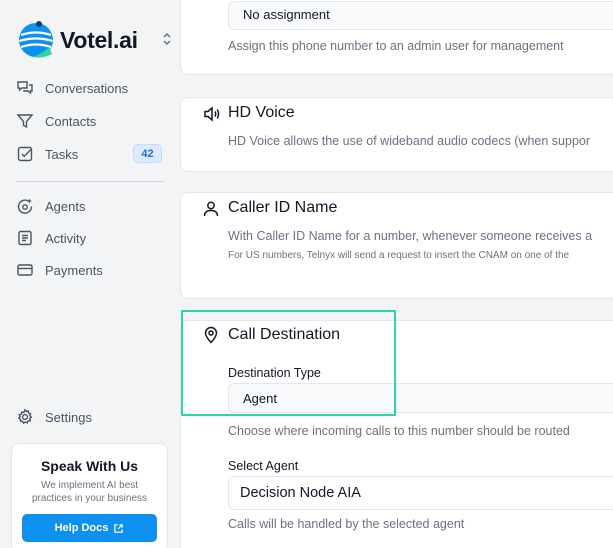 This screenshot has height=548, width=613. I want to click on sidebar-item-settings: Settings, so click(91, 417).